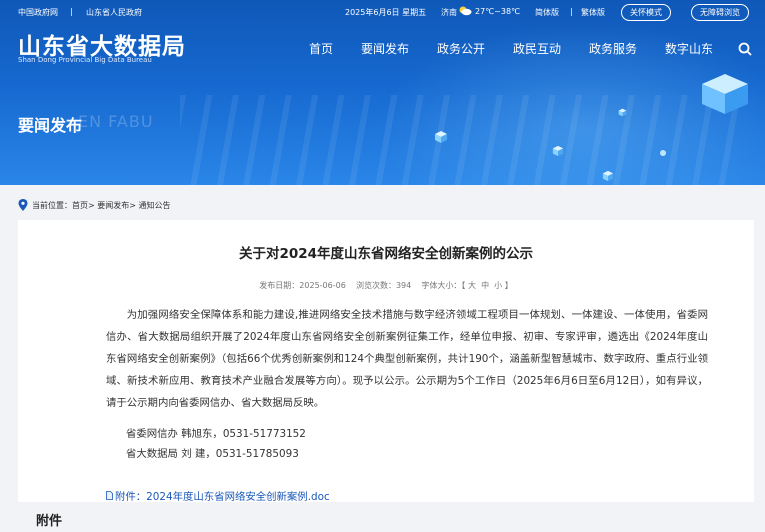 This screenshot has height=532, width=765. What do you see at coordinates (613, 48) in the screenshot?
I see `nav-item-services: 政务服务` at bounding box center [613, 48].